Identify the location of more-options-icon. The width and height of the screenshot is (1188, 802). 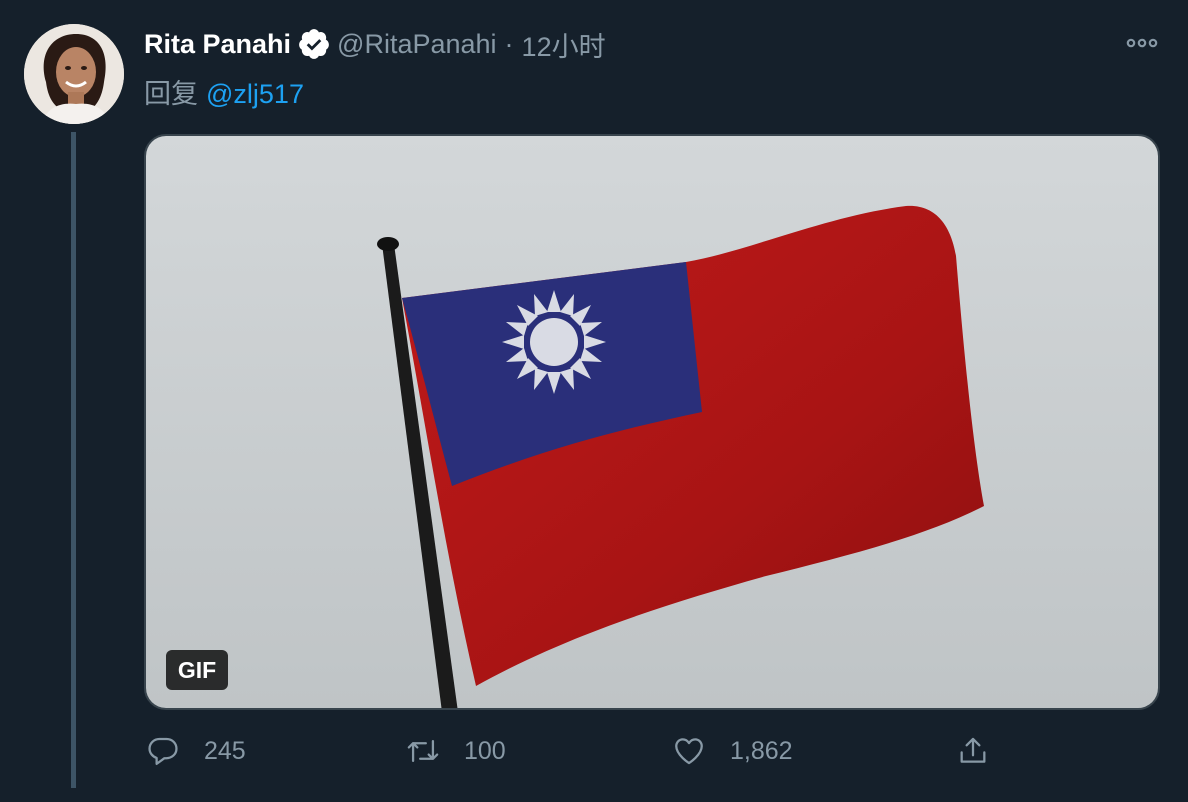
(1142, 43).